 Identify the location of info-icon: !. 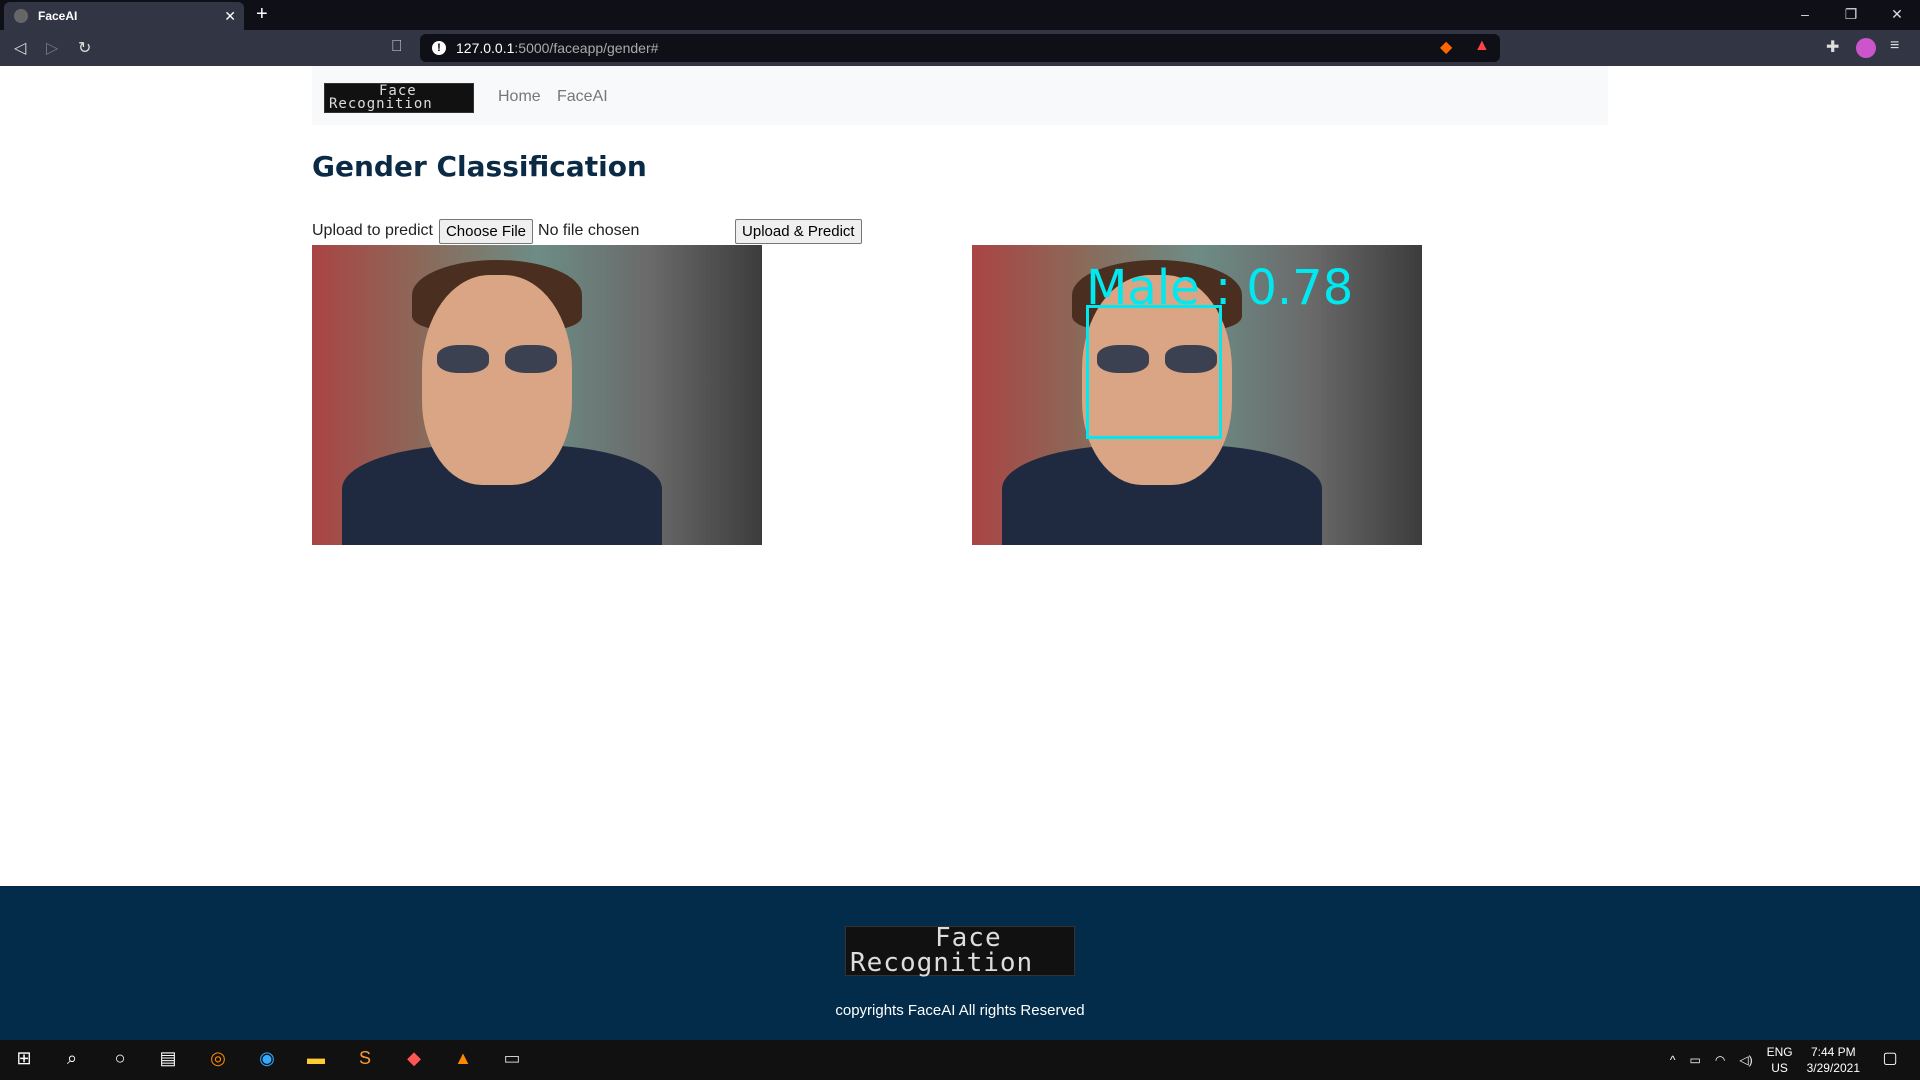
(439, 48).